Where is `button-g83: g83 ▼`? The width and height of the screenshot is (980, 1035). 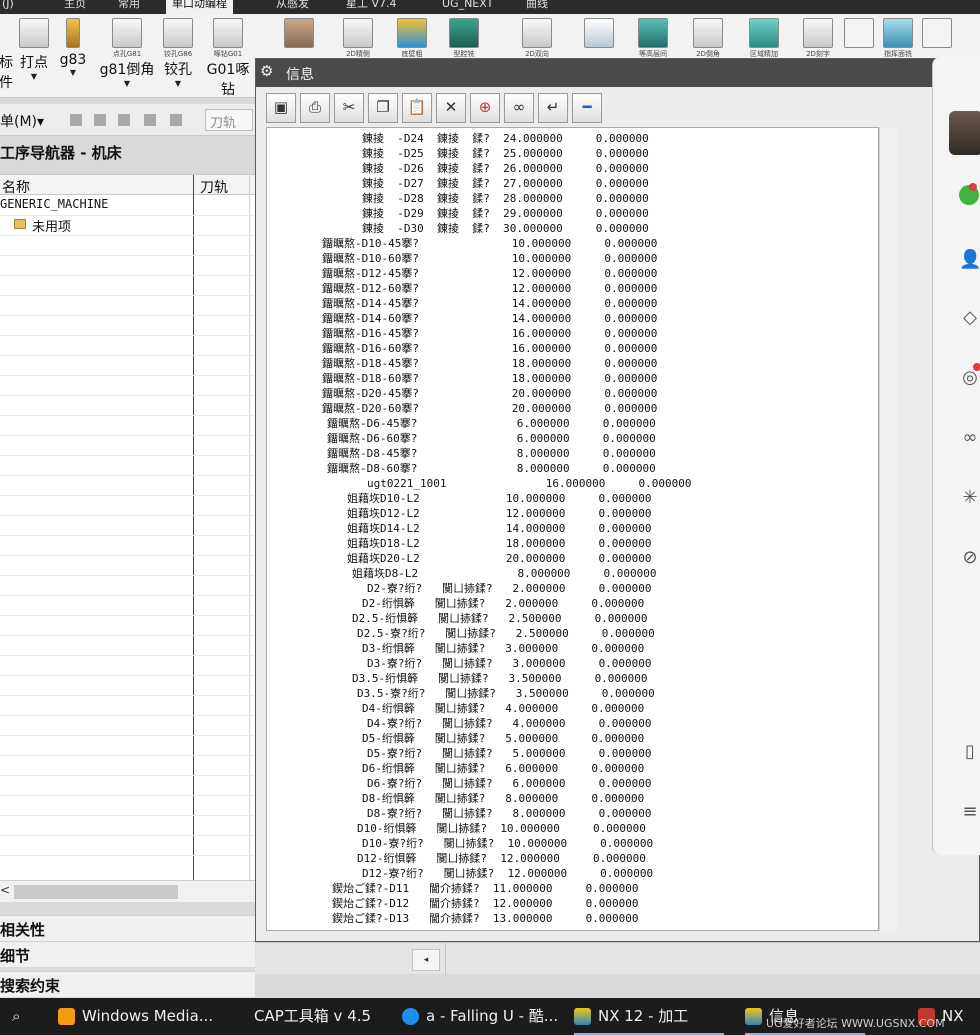
button-g83: g83 ▼ is located at coordinates (73, 47).